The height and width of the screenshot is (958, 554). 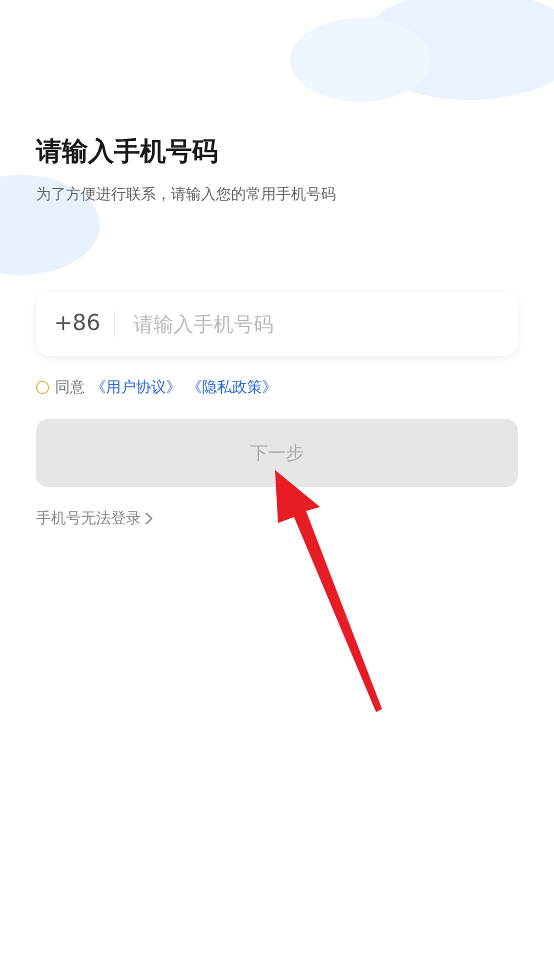 What do you see at coordinates (85, 324) in the screenshot?
I see `country-code: +86` at bounding box center [85, 324].